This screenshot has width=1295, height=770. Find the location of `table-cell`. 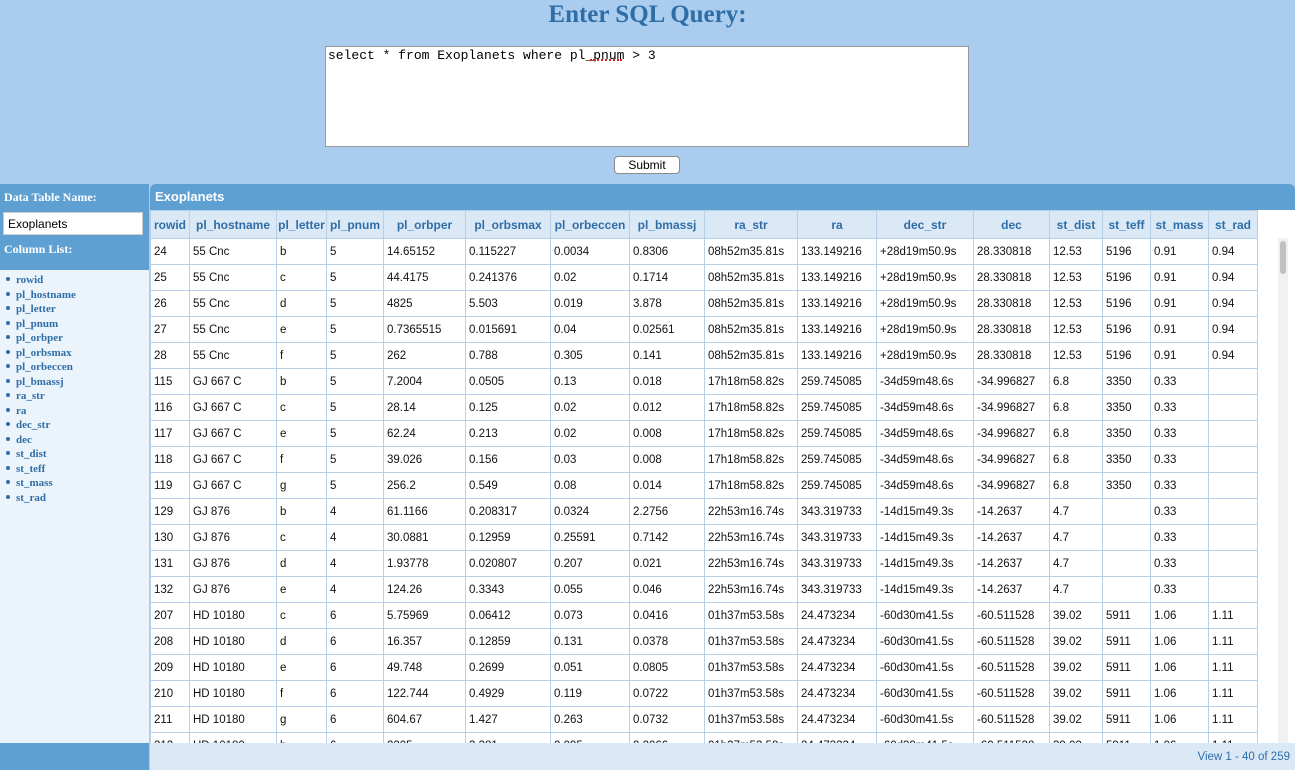

table-cell is located at coordinates (1233, 589).